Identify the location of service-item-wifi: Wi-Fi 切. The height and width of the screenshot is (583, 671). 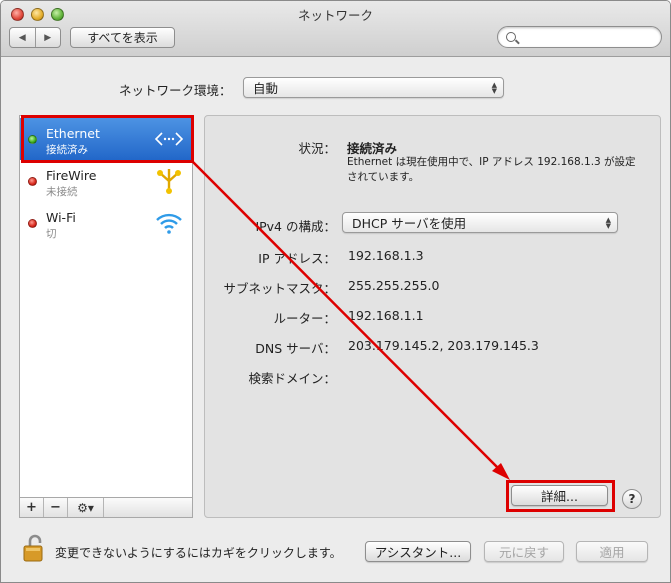
(106, 223).